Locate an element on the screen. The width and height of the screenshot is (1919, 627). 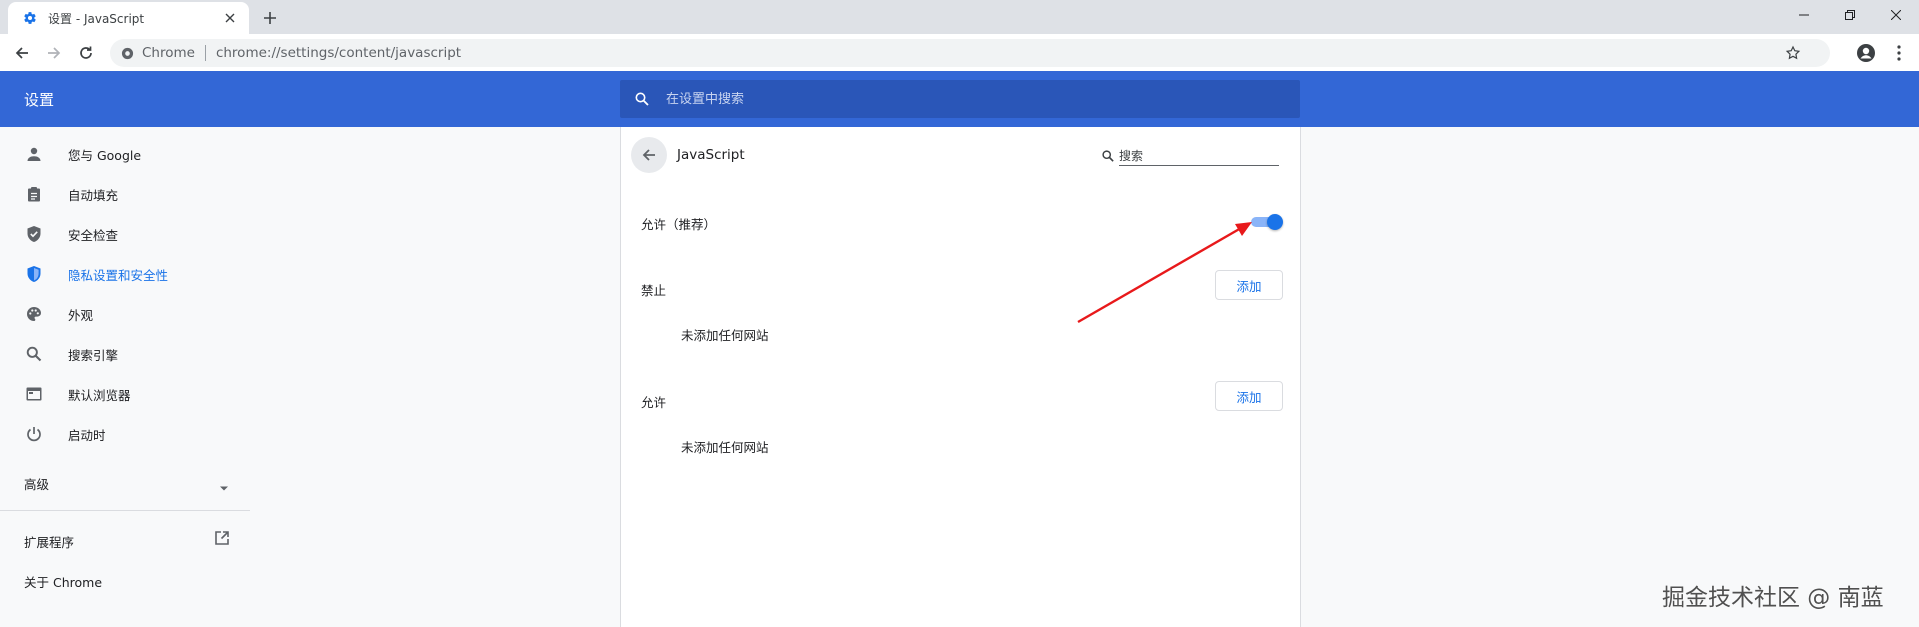
back-button is located at coordinates (649, 155).